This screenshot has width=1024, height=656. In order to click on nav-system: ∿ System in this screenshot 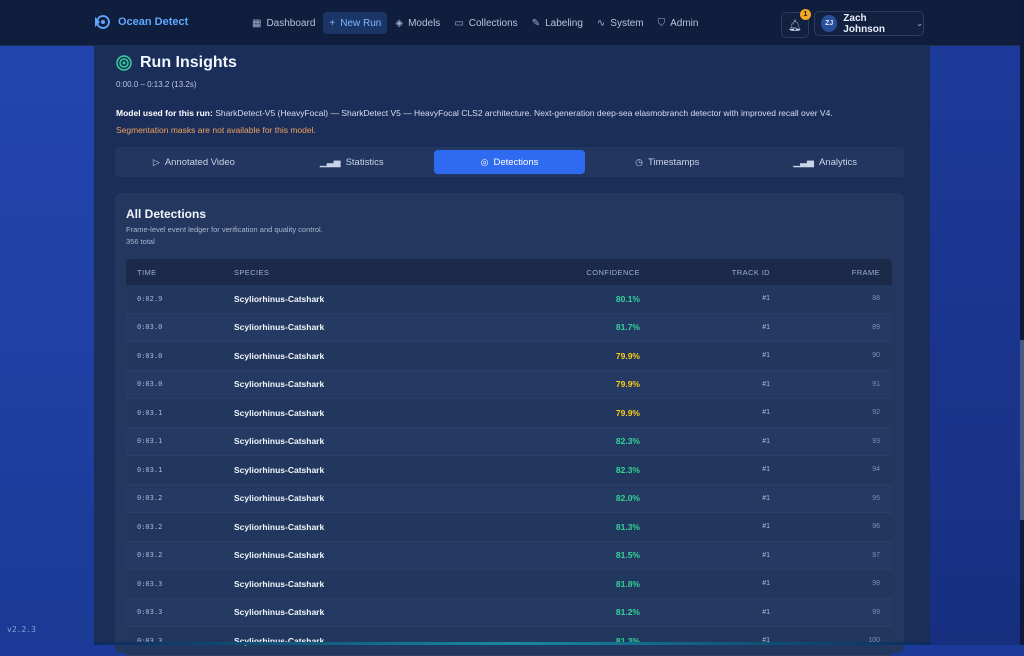, I will do `click(620, 23)`.